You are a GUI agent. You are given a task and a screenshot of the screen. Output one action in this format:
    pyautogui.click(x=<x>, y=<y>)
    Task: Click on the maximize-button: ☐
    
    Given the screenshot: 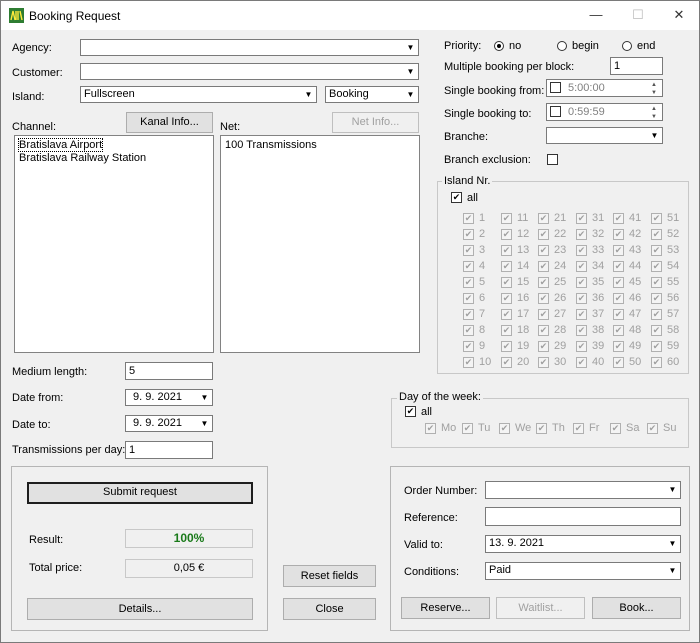 What is the action you would take?
    pyautogui.click(x=638, y=15)
    